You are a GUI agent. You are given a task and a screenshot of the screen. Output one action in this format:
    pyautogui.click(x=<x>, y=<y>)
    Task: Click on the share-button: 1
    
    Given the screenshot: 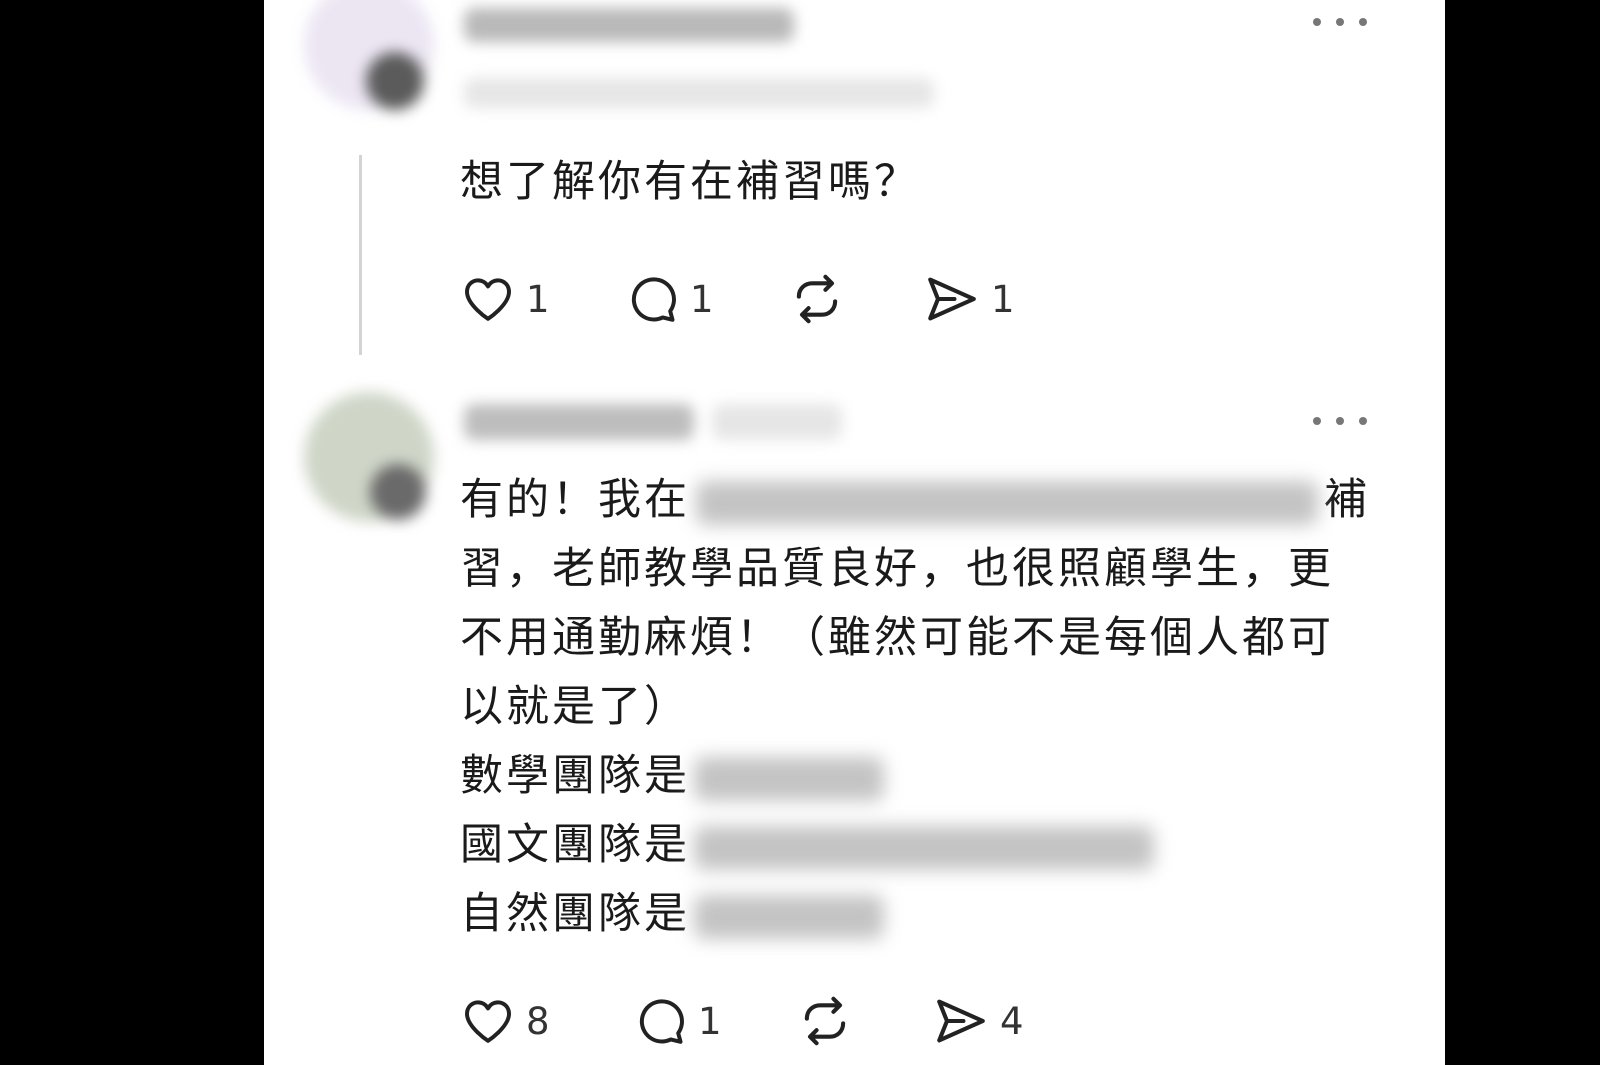 What is the action you would take?
    pyautogui.click(x=969, y=299)
    